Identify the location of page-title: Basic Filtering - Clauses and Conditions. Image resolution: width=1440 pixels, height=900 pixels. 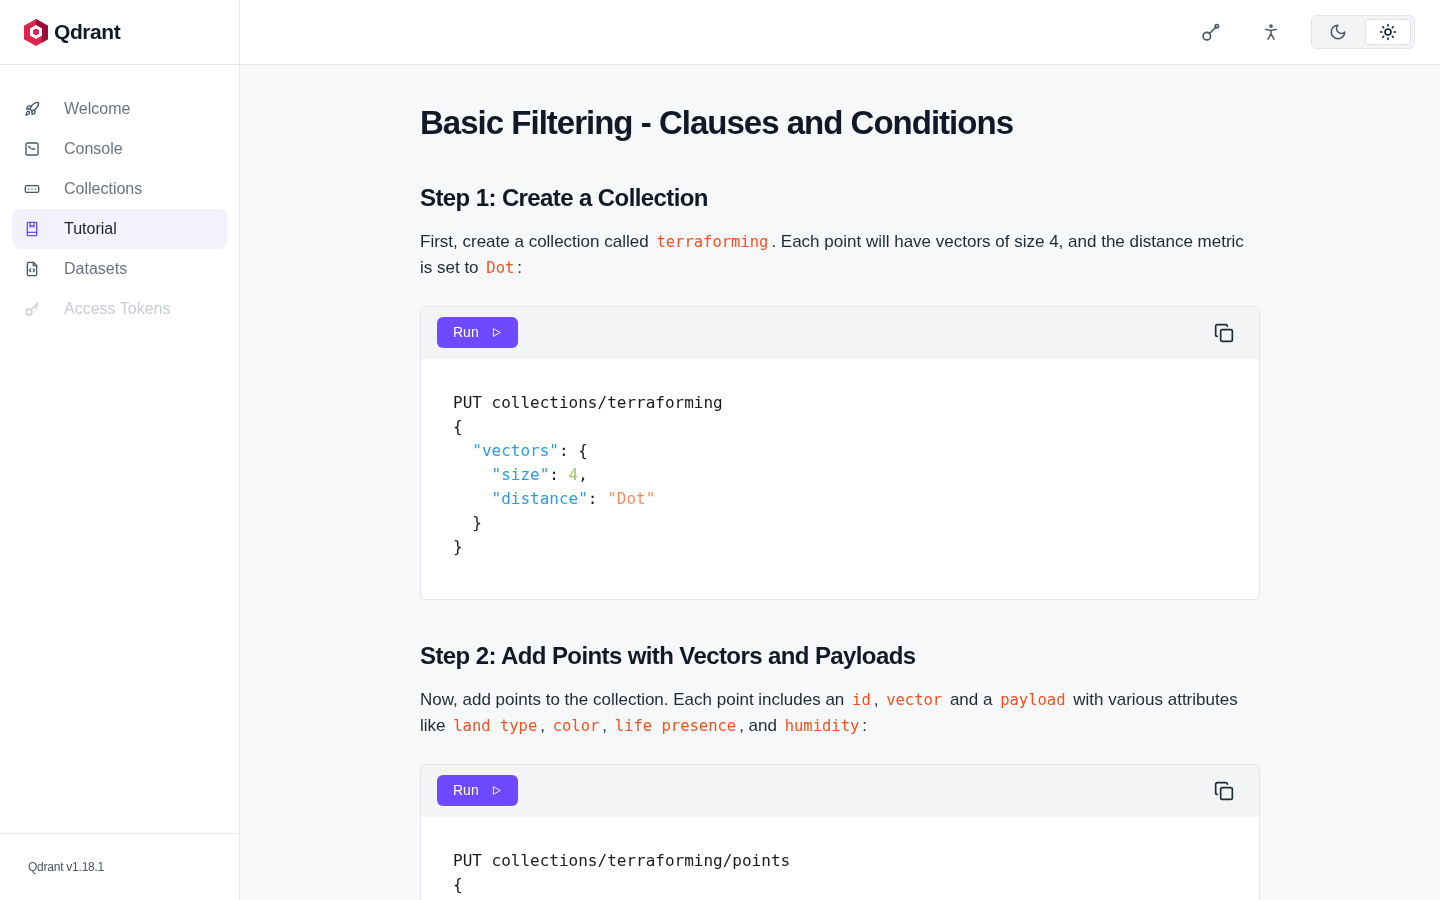
(717, 123).